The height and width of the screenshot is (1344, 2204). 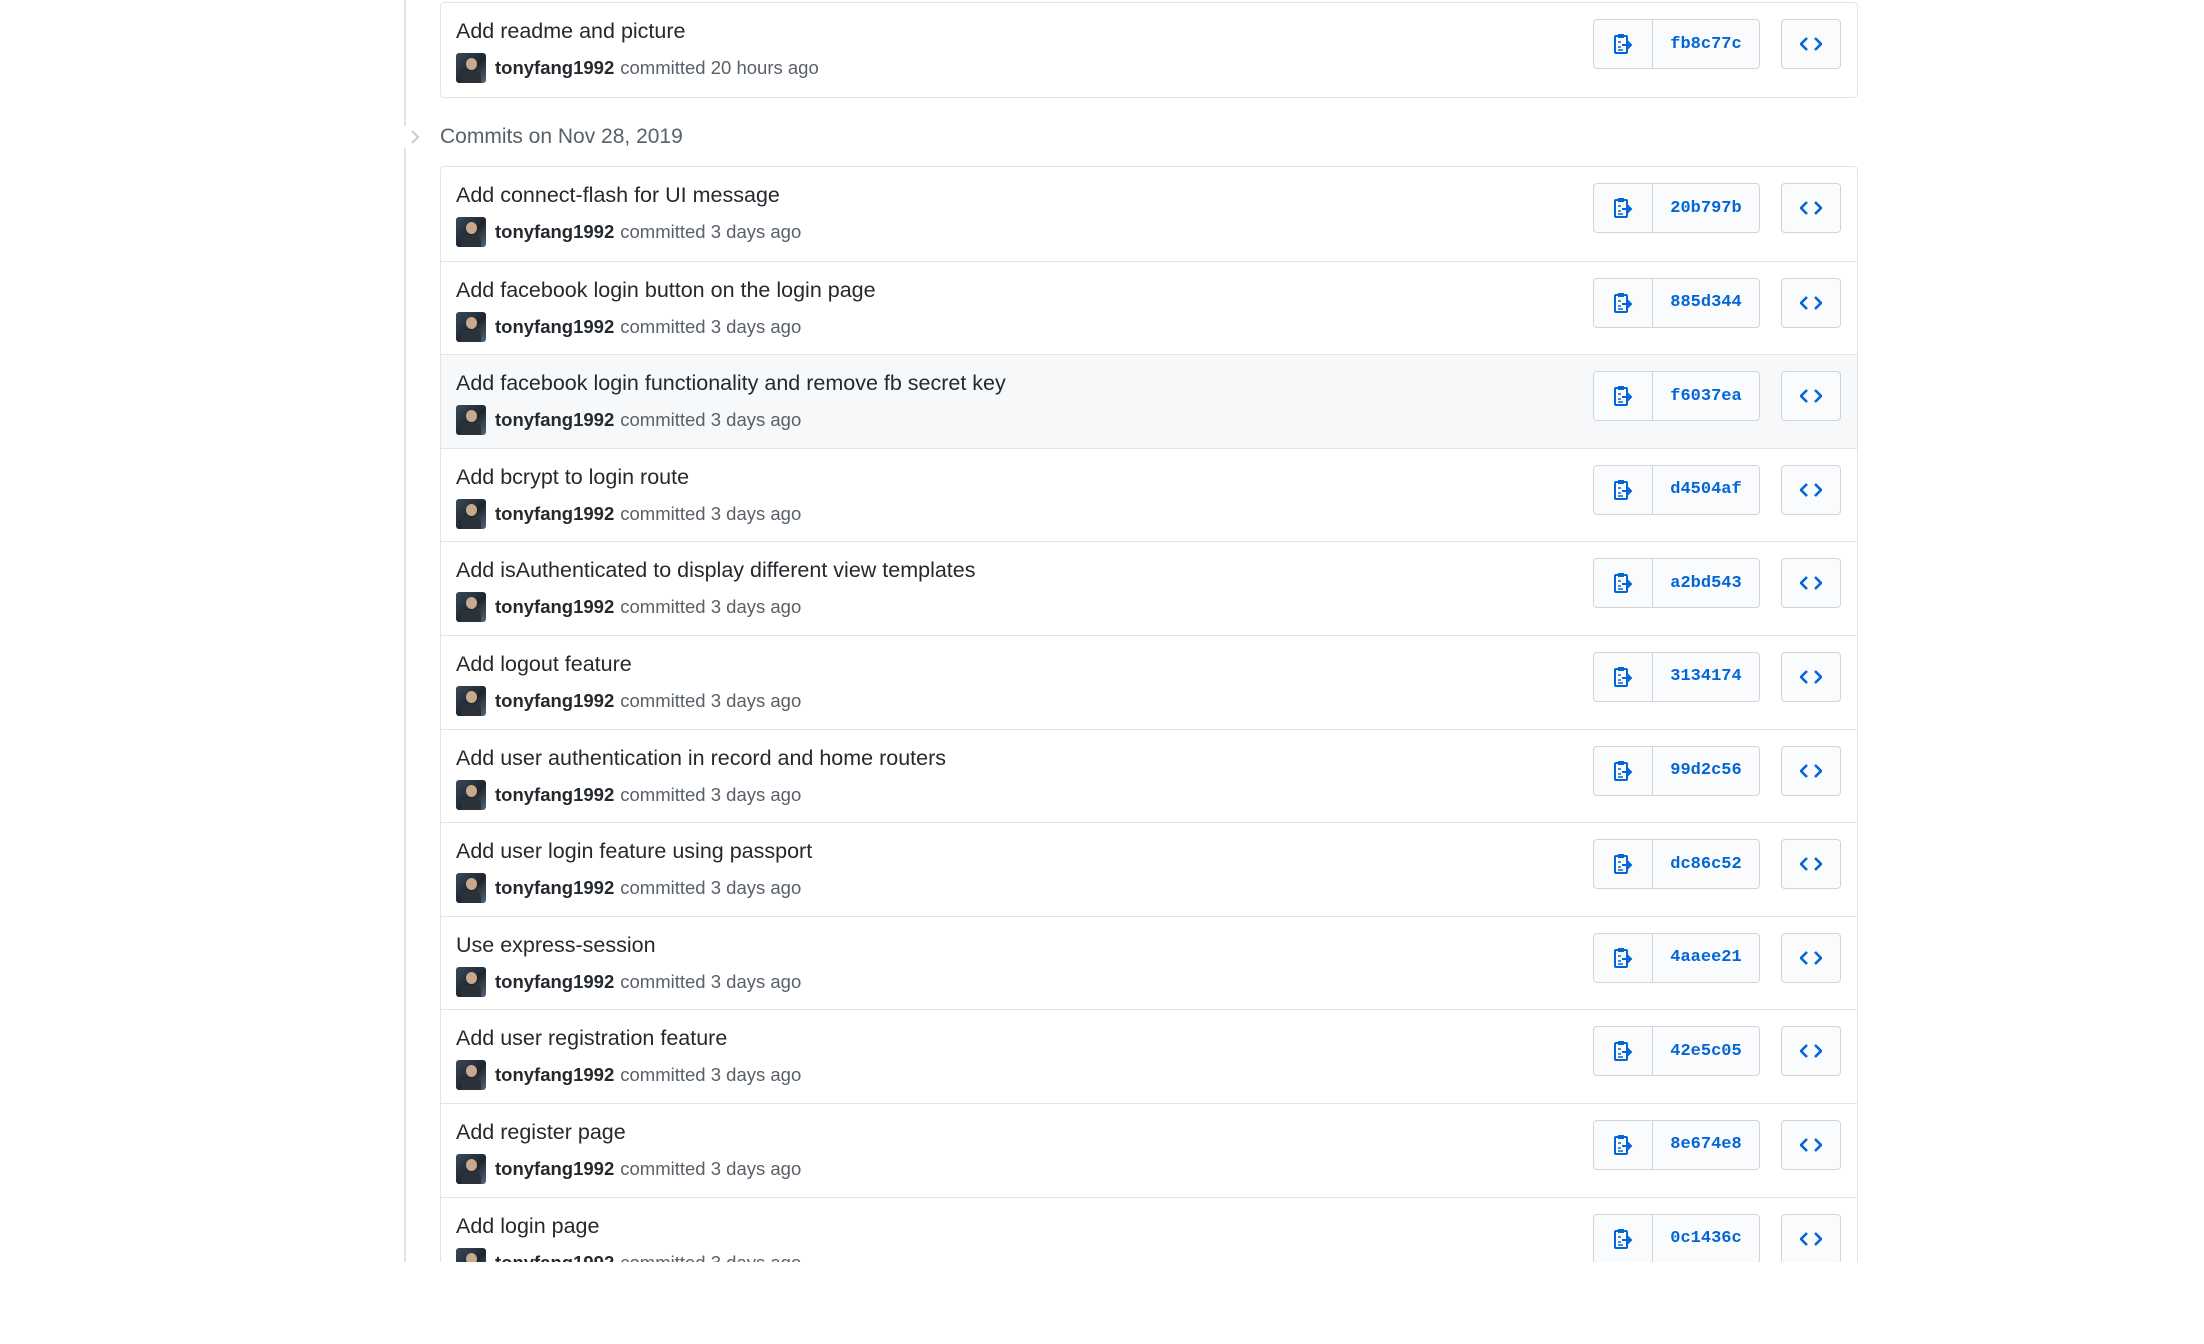 I want to click on commit-sha-link: d4504af, so click(x=1706, y=490).